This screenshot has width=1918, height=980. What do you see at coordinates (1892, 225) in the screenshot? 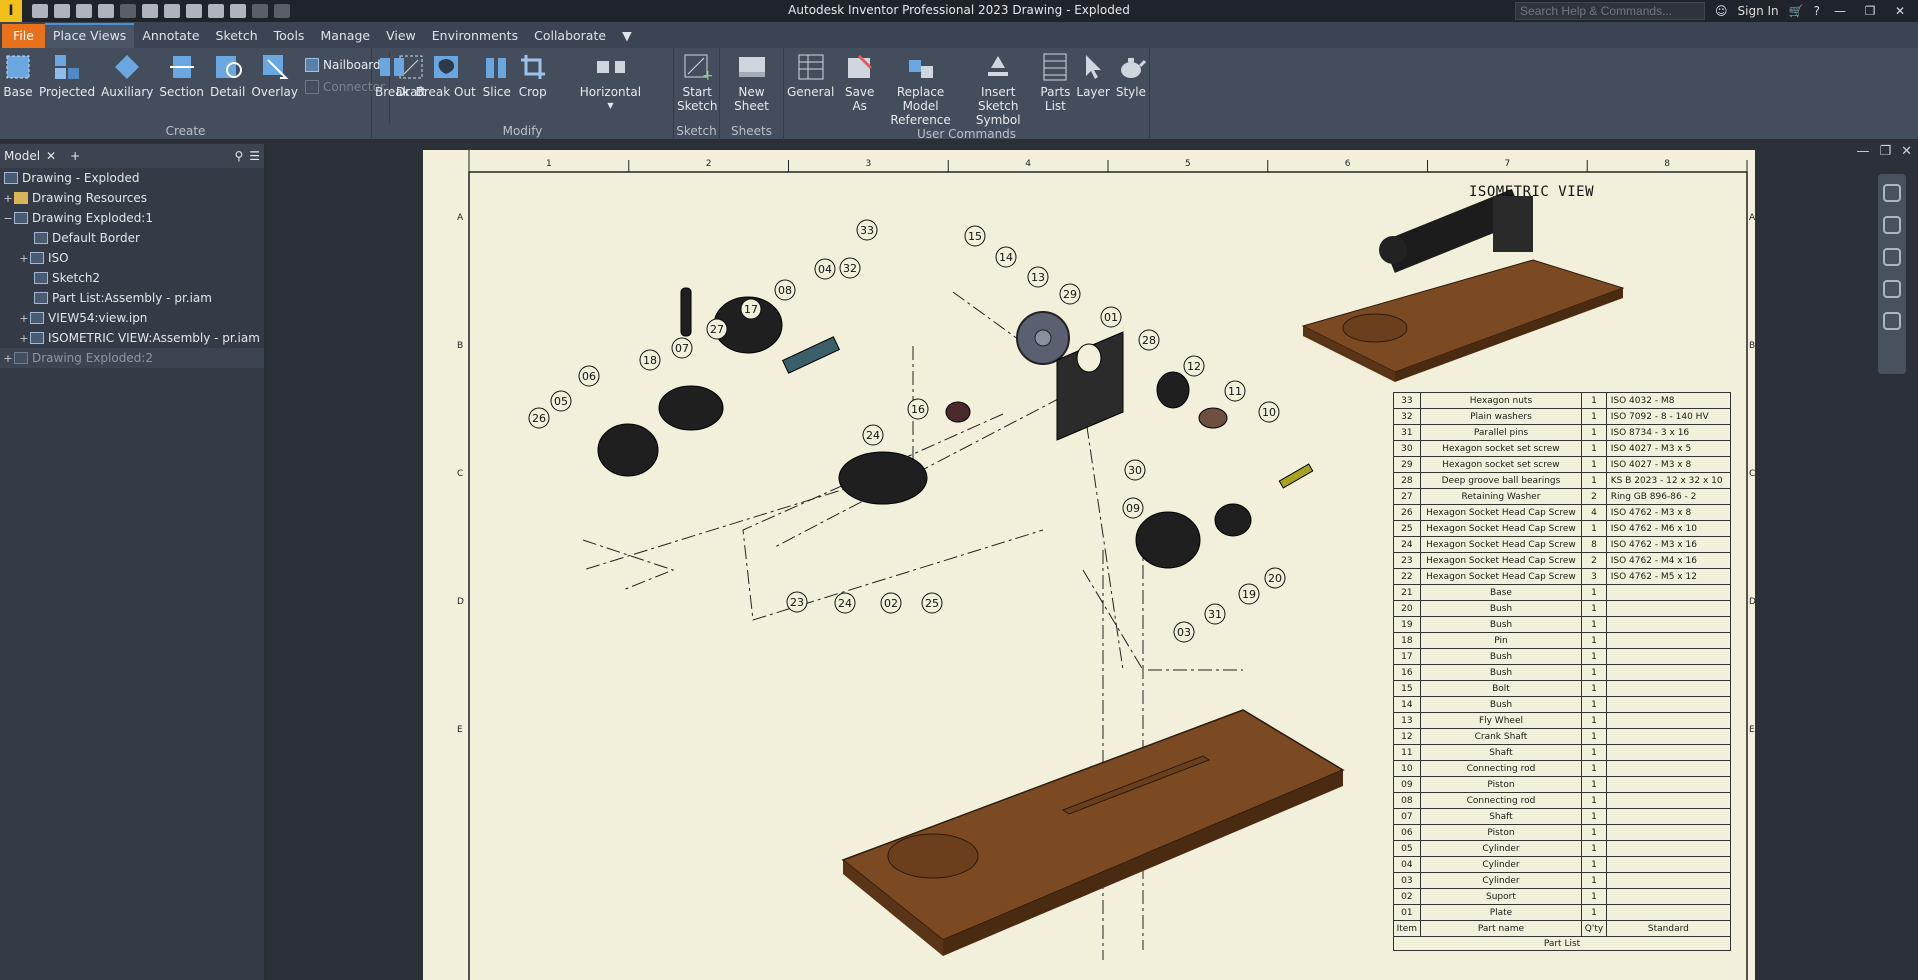
I see `pan-icon` at bounding box center [1892, 225].